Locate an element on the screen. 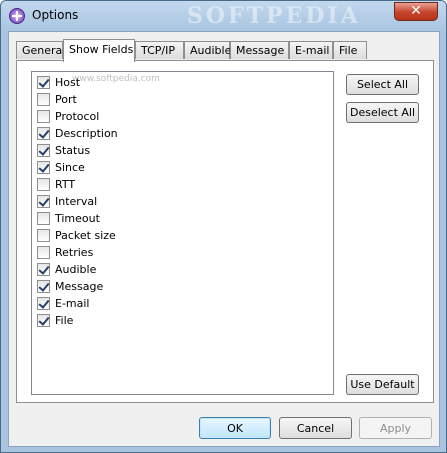 Image resolution: width=447 pixels, height=453 pixels. softpedia-url-watermark: www.softpedia.com is located at coordinates (116, 79).